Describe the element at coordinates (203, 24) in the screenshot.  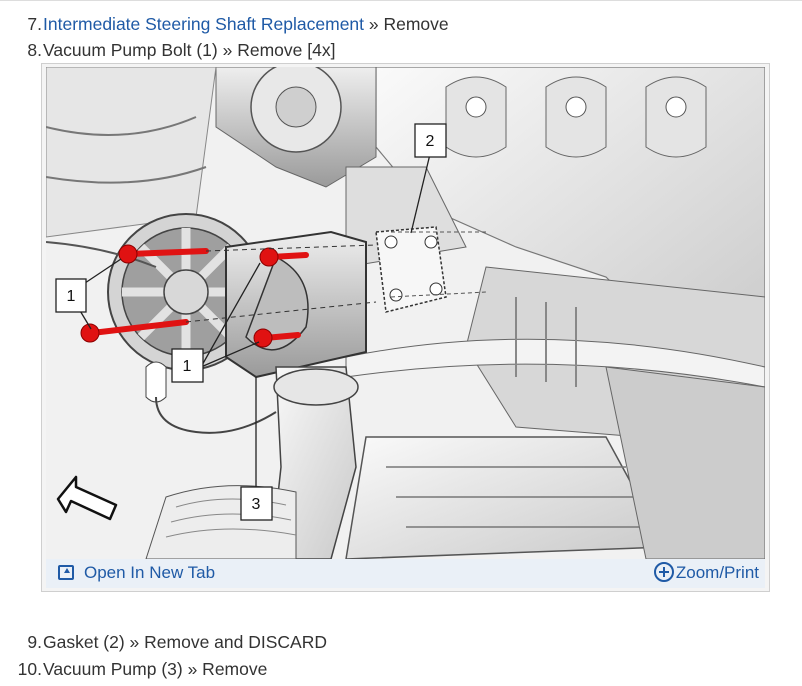
I see `intermediate-steering-shaft-link: Intermediate Steering Shaft Replacement` at that location.